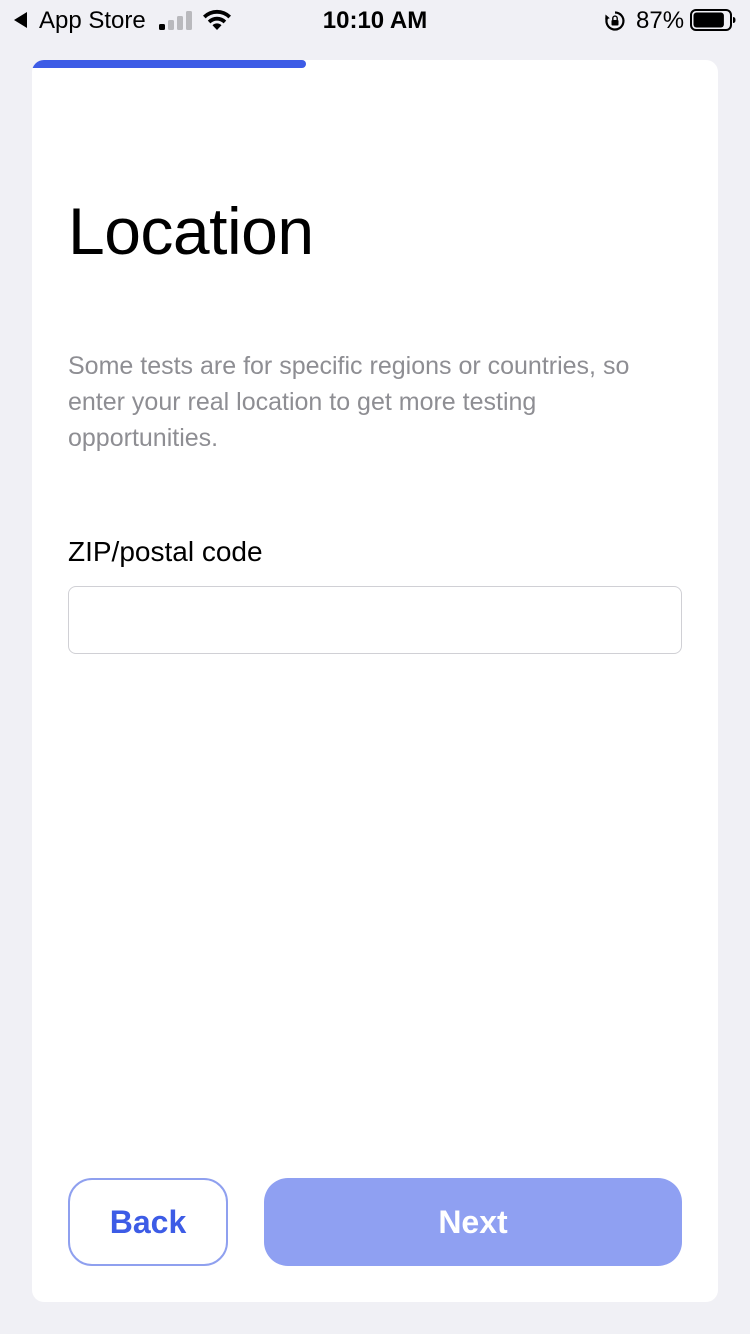 The width and height of the screenshot is (750, 1334). I want to click on status-bar: App Store 10:10 AM 87%, so click(375, 20).